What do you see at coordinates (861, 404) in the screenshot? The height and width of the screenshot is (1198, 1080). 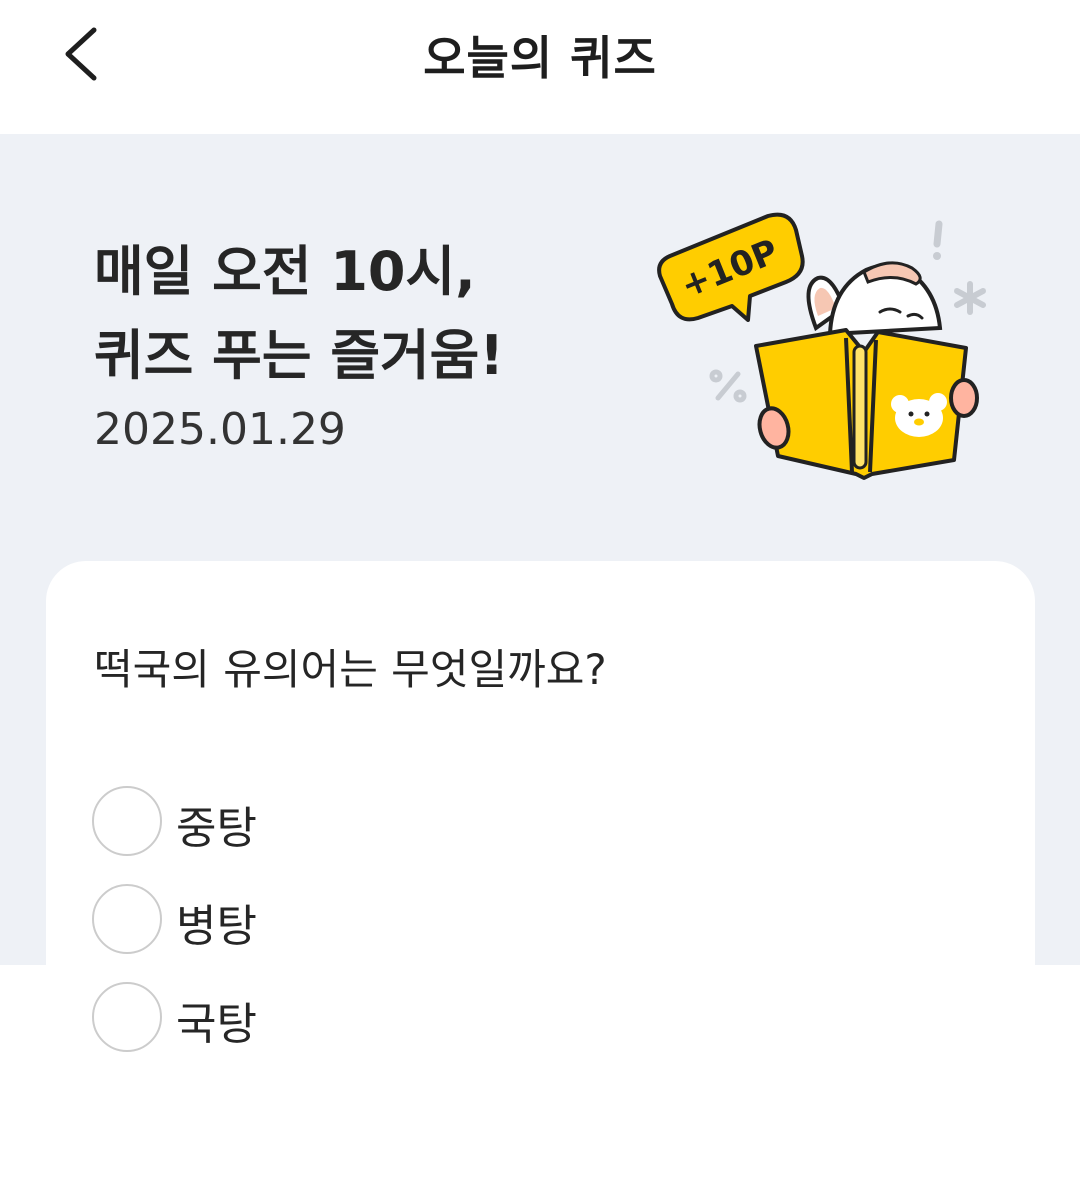 I see `book` at bounding box center [861, 404].